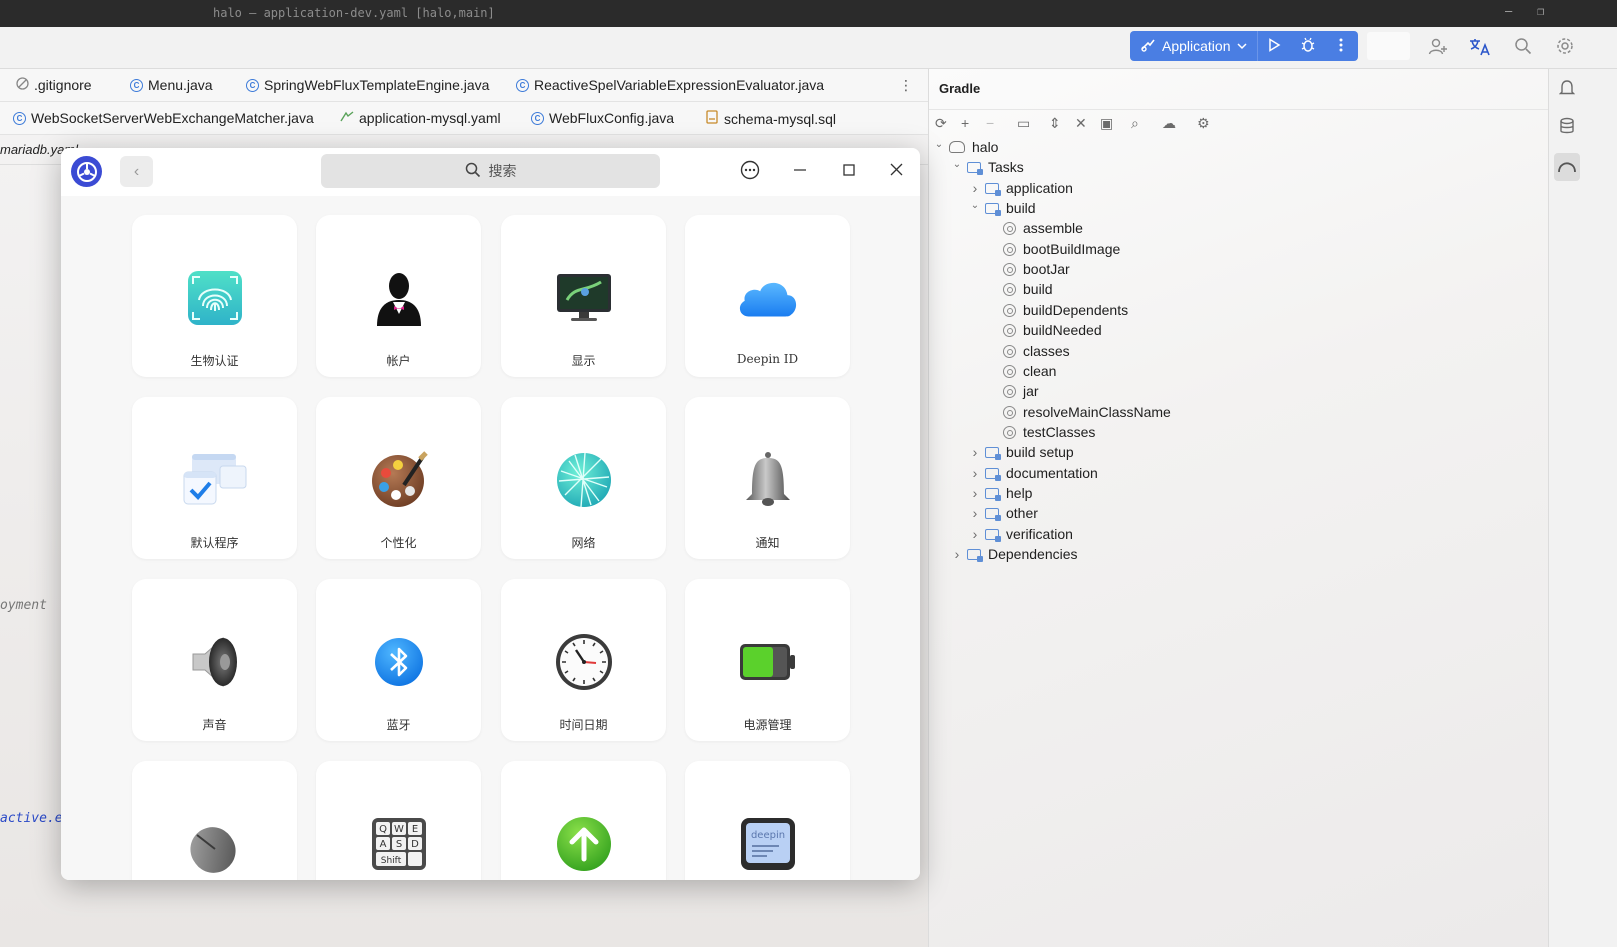 This screenshot has width=1617, height=947. Describe the element at coordinates (214, 478) in the screenshot. I see `module-card: 默认程序` at that location.